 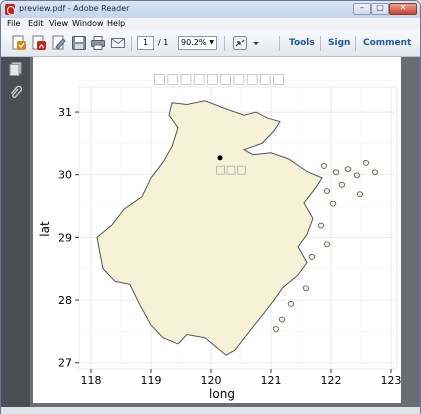 I want to click on page-number-input: 1, so click(x=145, y=43).